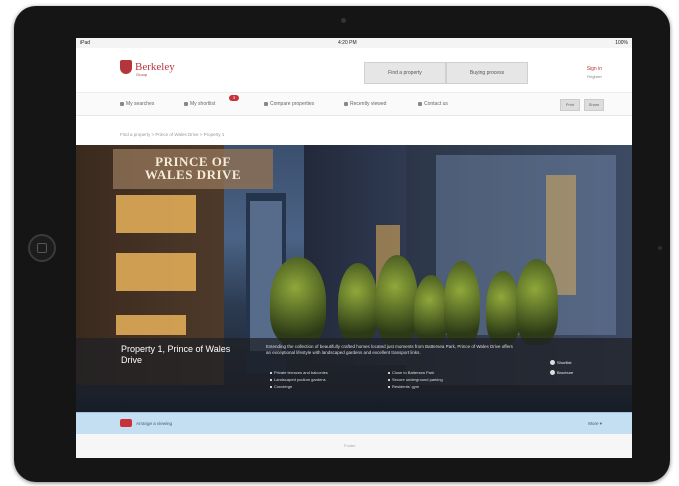 Image resolution: width=679 pixels, height=486 pixels. What do you see at coordinates (281, 386) in the screenshot?
I see `feature-item: Concierge` at bounding box center [281, 386].